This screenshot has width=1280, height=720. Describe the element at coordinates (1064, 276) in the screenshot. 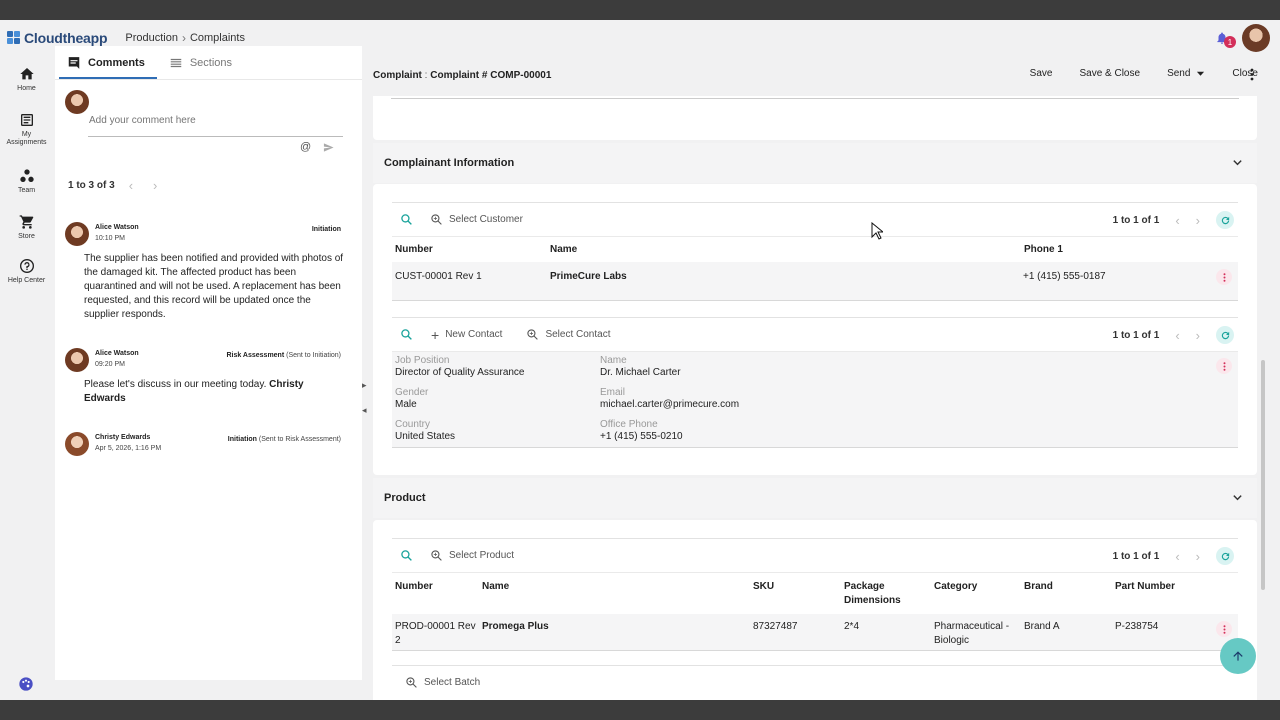

I see `customer-phone: +1 (415) 555-0187` at that location.